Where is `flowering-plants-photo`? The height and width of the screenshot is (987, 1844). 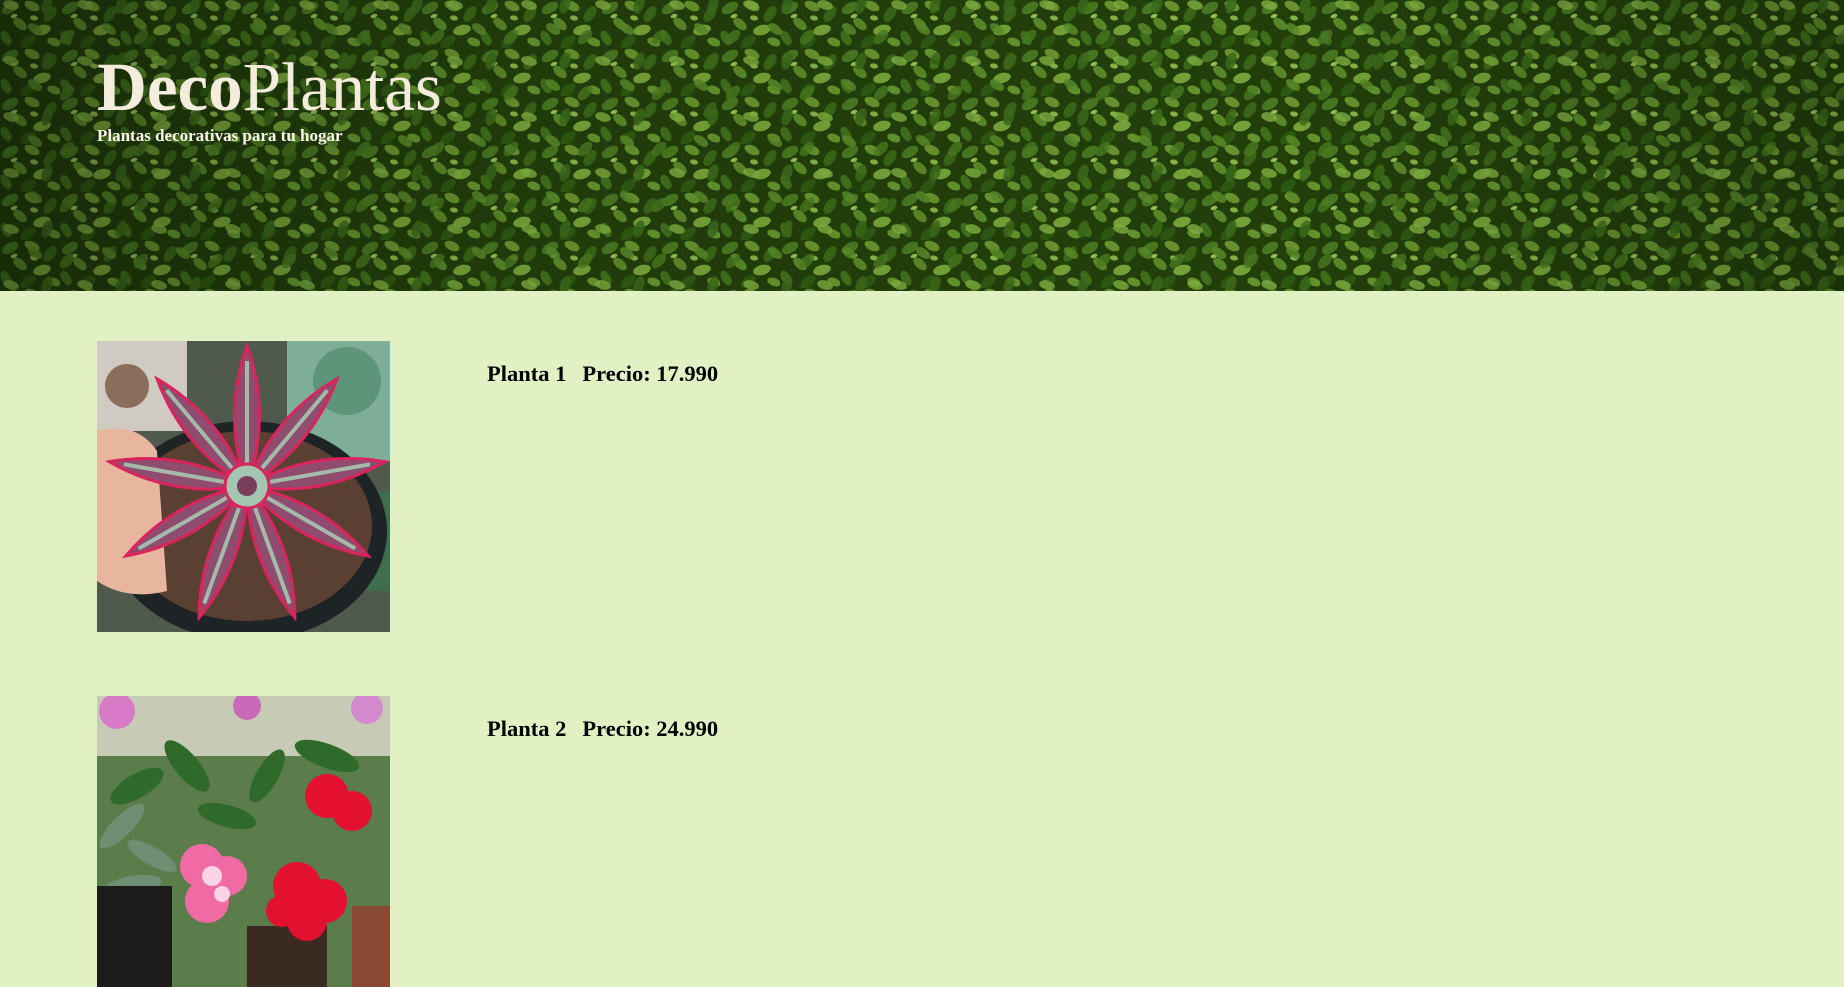 flowering-plants-photo is located at coordinates (243, 841).